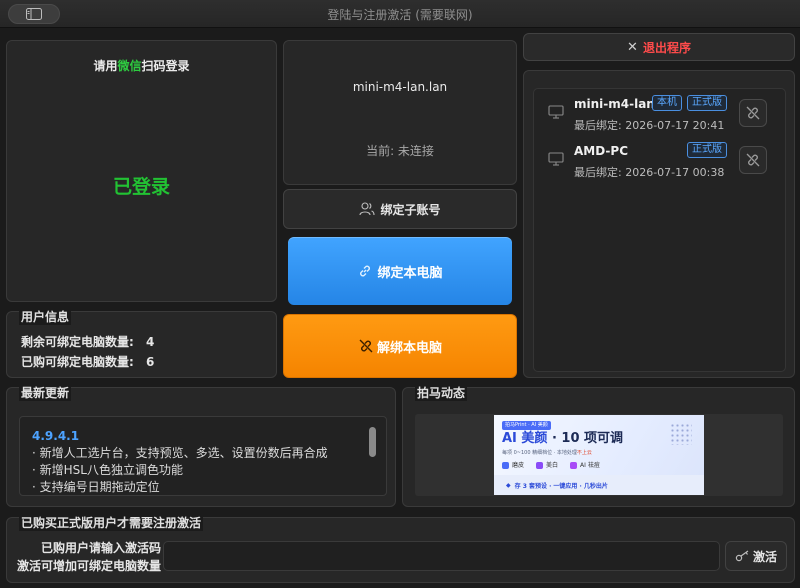  What do you see at coordinates (764, 556) in the screenshot?
I see `activate-label: 激活` at bounding box center [764, 556].